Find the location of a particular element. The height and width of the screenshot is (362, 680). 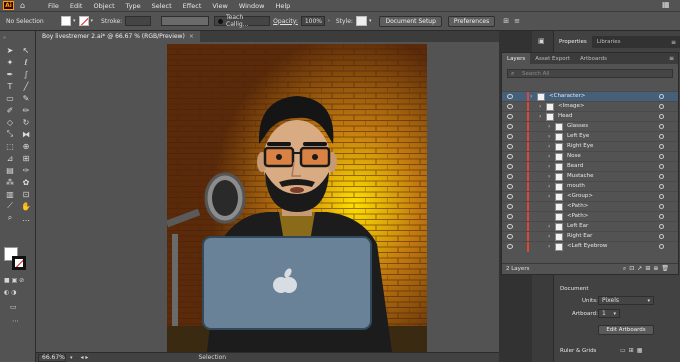

preferences-button: Preferences is located at coordinates (471, 21).